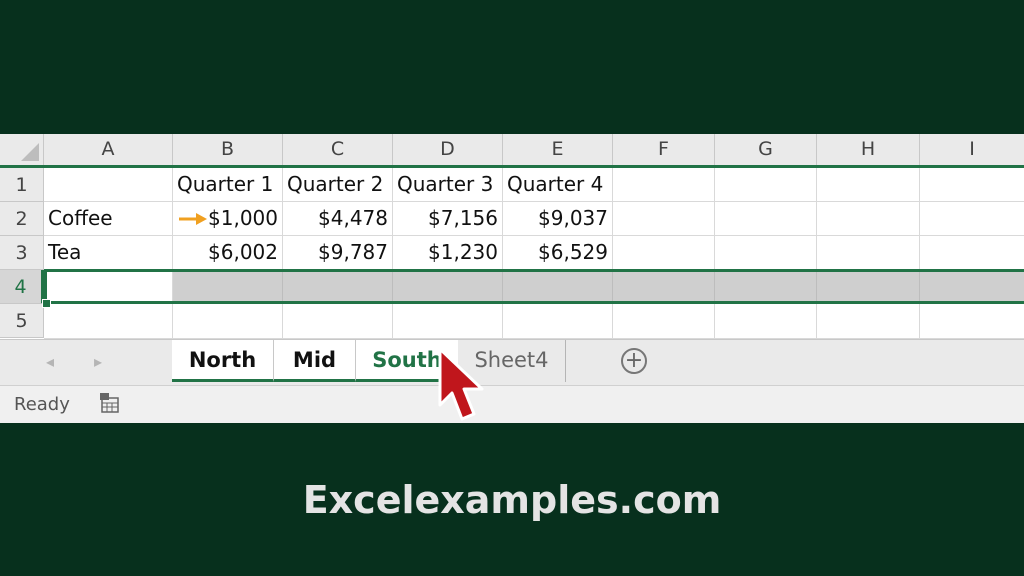 The height and width of the screenshot is (576, 1024). What do you see at coordinates (22, 253) in the screenshot?
I see `row-header-3: 3` at bounding box center [22, 253].